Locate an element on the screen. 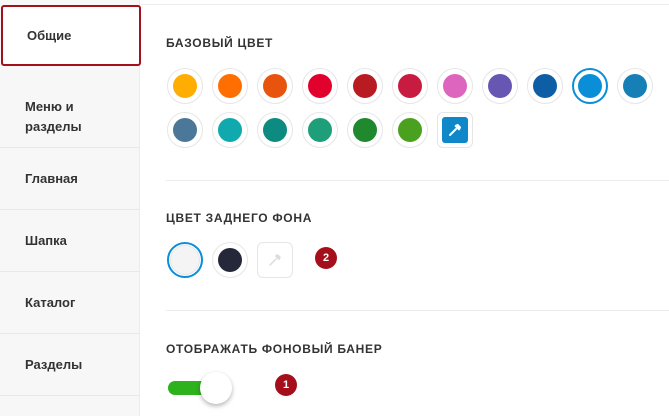 This screenshot has width=669, height=416. sidebar-item-label: Разделы is located at coordinates (54, 364).